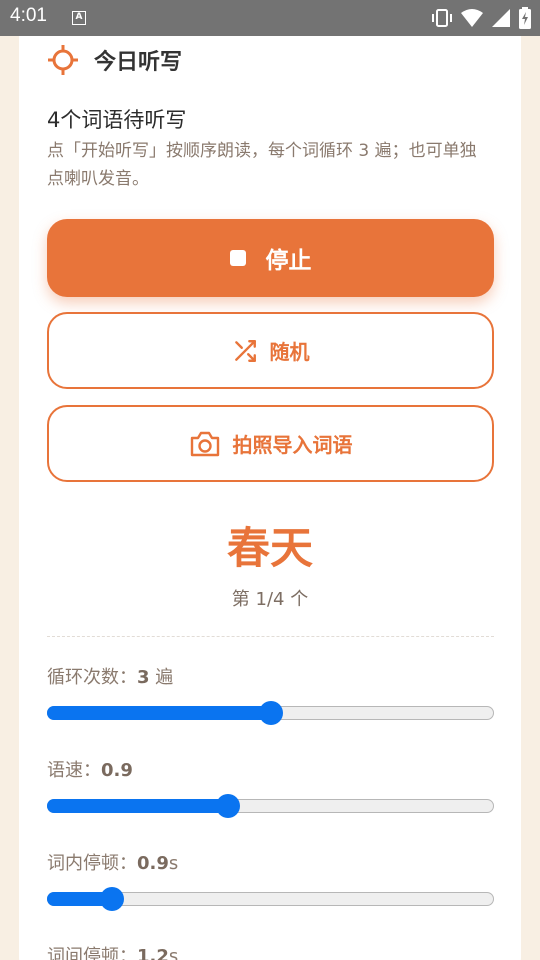 Image resolution: width=540 pixels, height=960 pixels. I want to click on intra-word-pause-label: 词内停顿：0.9s, so click(113, 863).